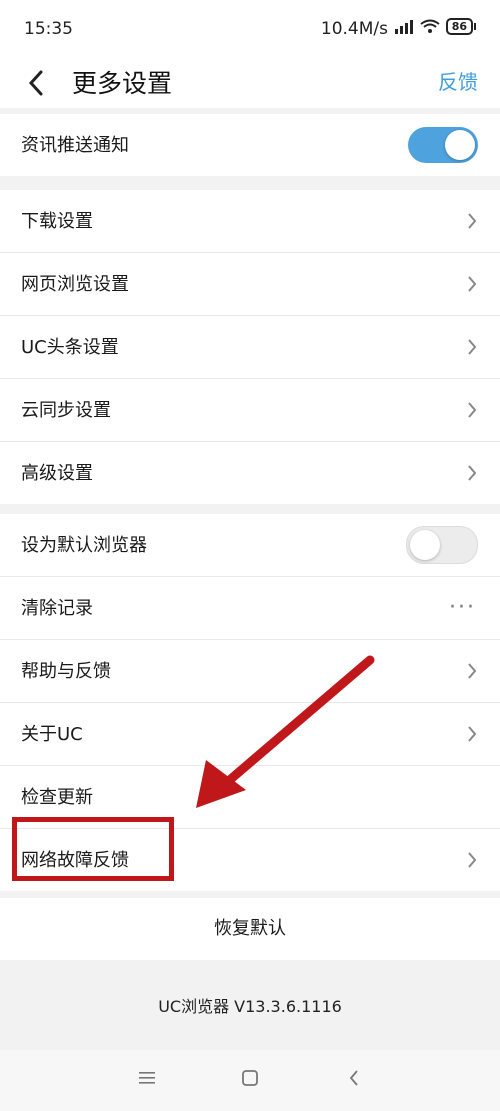 The height and width of the screenshot is (1111, 500). Describe the element at coordinates (48, 29) in the screenshot. I see `status-time: 15:35` at that location.